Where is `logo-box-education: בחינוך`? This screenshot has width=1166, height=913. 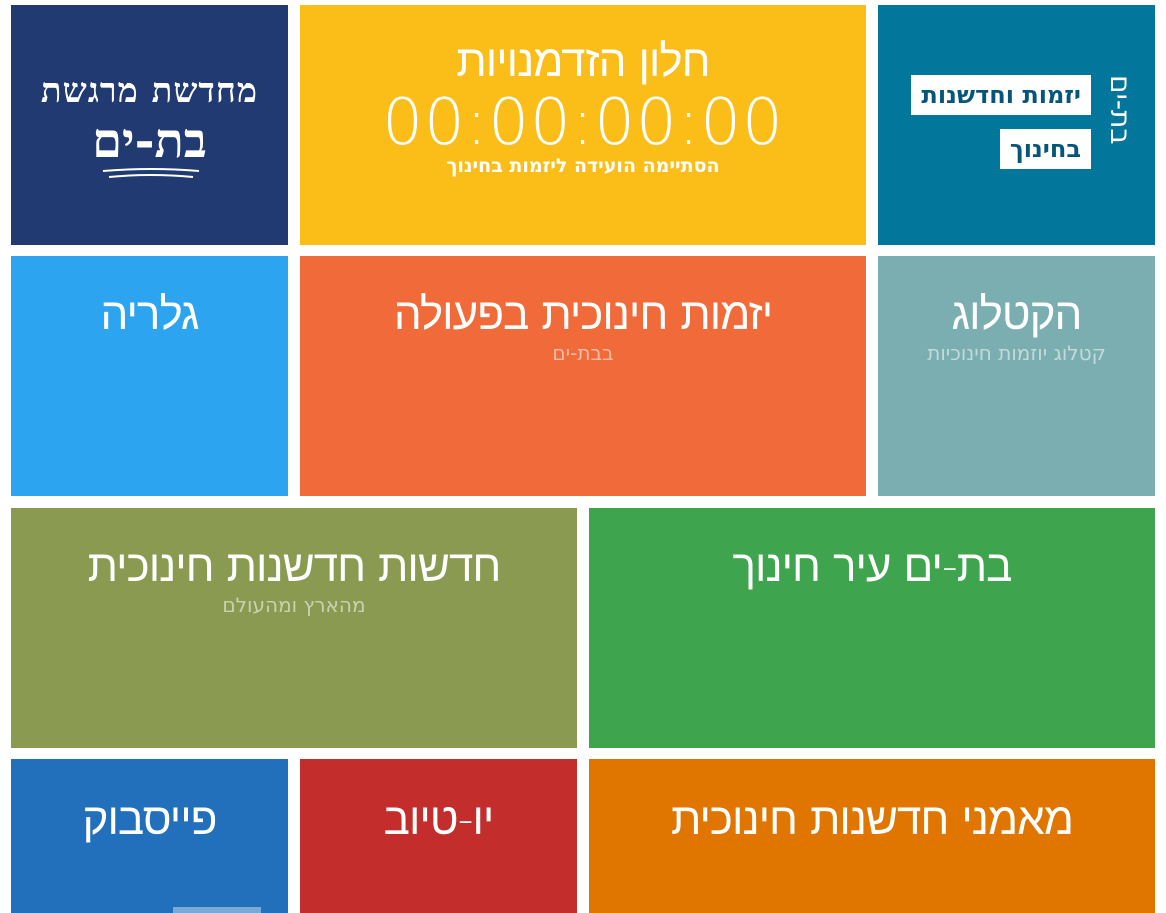
logo-box-education: בחינוך is located at coordinates (1045, 149).